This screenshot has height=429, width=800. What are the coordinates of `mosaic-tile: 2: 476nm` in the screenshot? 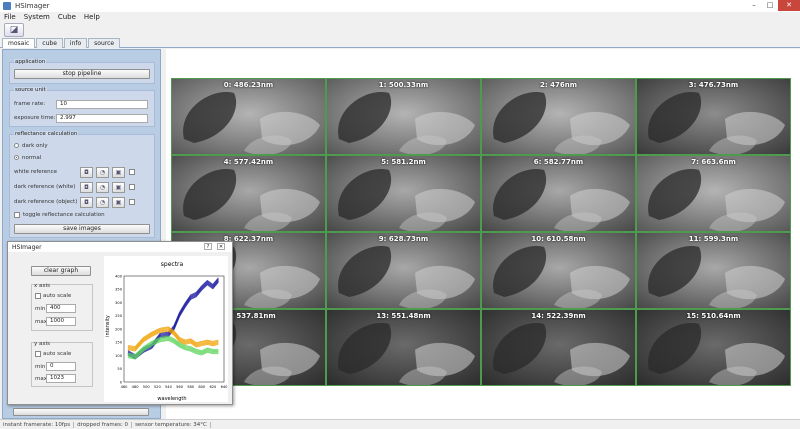 It's located at (558, 116).